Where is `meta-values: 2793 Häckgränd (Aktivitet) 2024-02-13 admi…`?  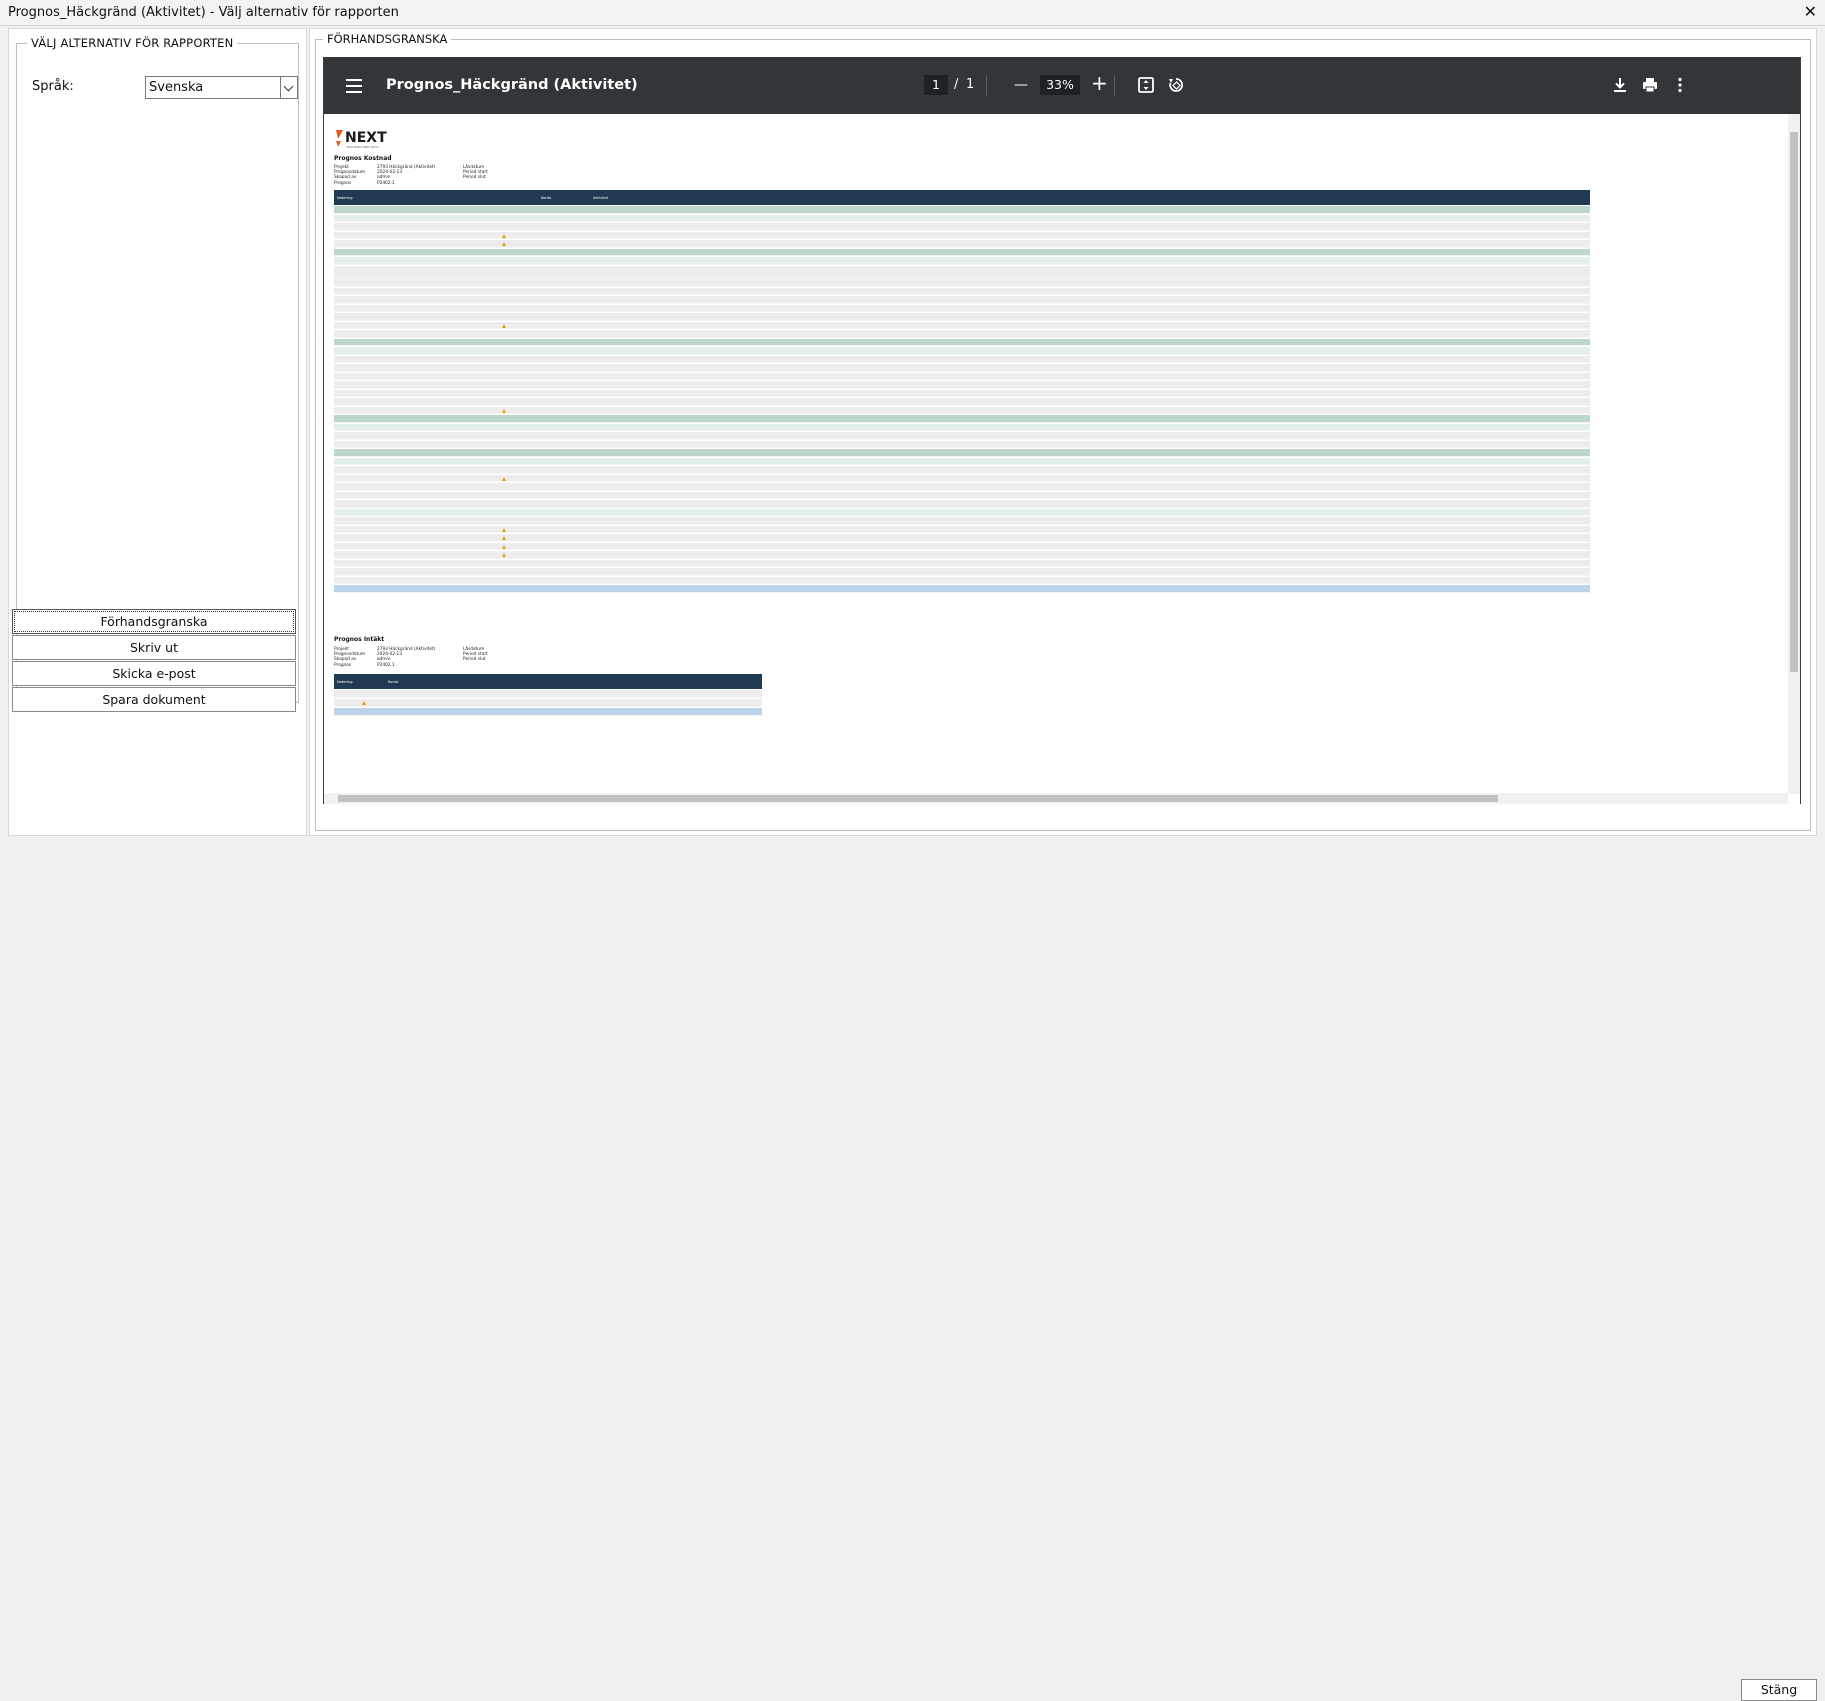 meta-values: 2793 Häckgränd (Aktivitet) 2024-02-13 admi… is located at coordinates (406, 175).